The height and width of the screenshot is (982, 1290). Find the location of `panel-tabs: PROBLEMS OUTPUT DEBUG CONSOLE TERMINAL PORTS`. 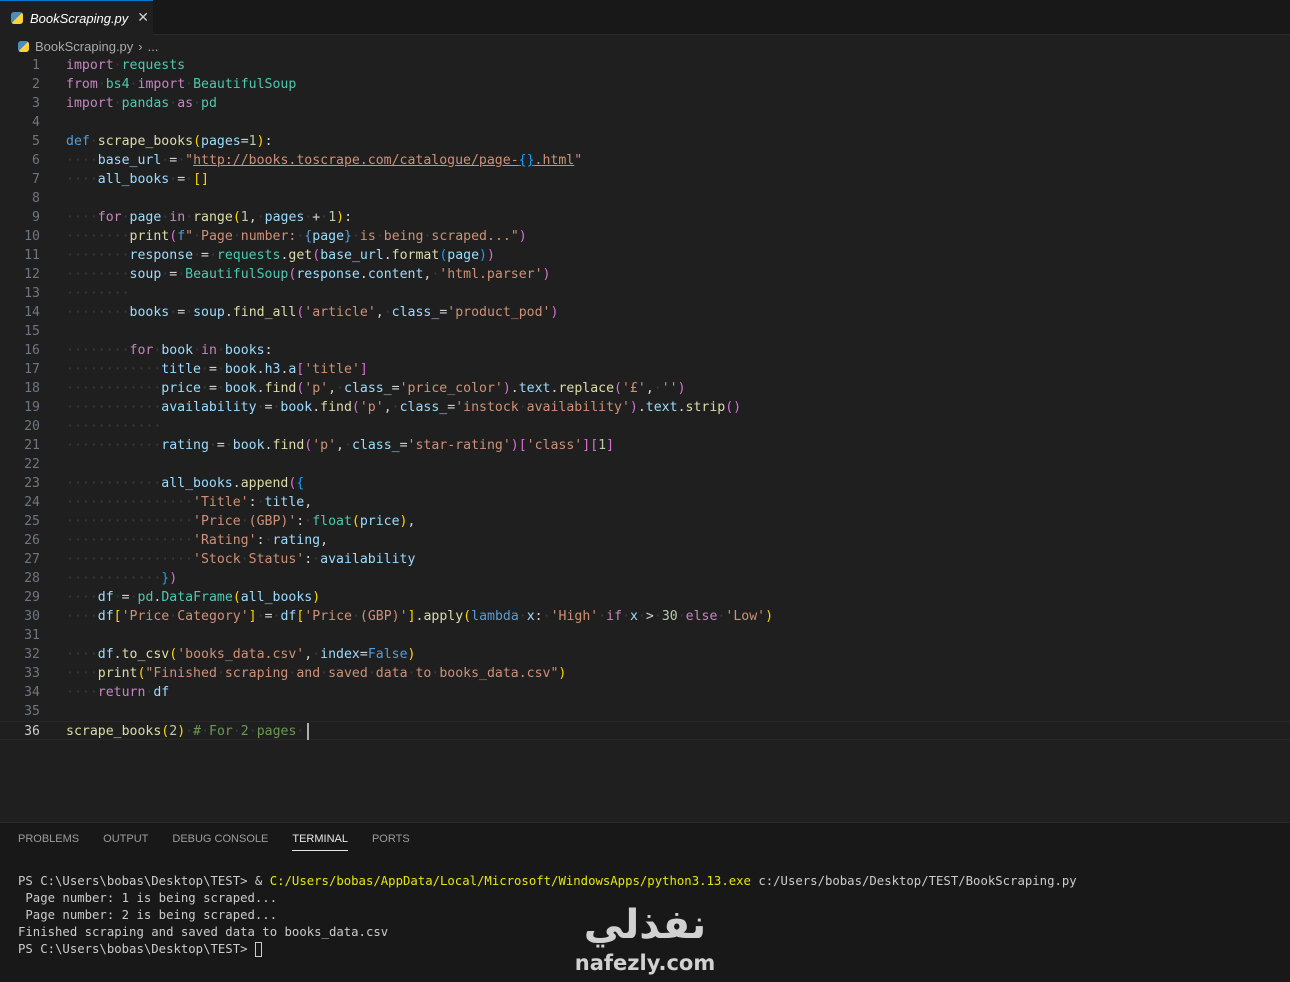

panel-tabs: PROBLEMS OUTPUT DEBUG CONSOLE TERMINAL PORTS is located at coordinates (226, 842).